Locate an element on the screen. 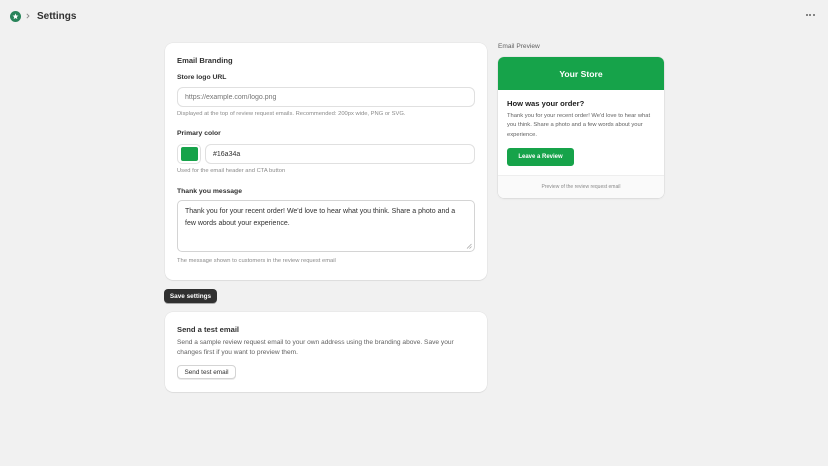  primary-color-label: Primary color is located at coordinates (199, 133).